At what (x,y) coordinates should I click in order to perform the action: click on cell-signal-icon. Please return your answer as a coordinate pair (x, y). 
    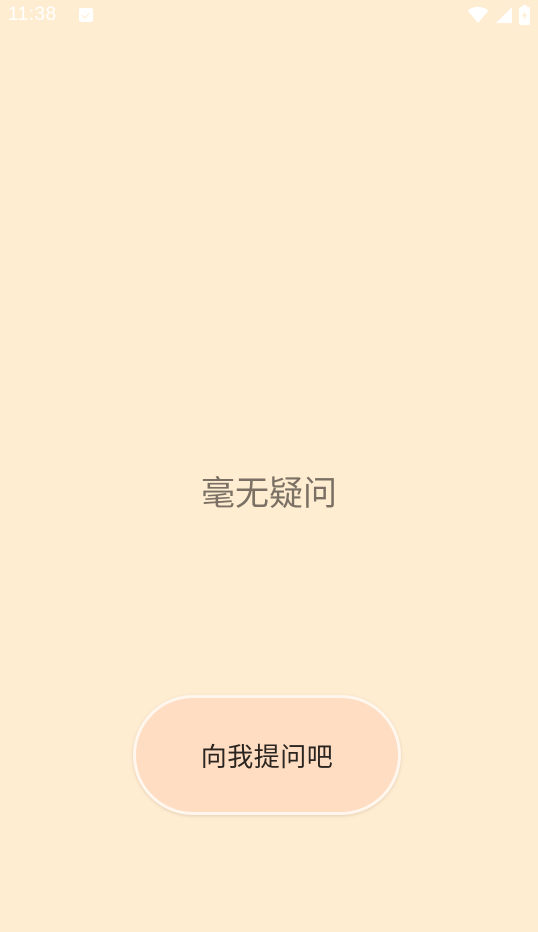
    Looking at the image, I should click on (504, 15).